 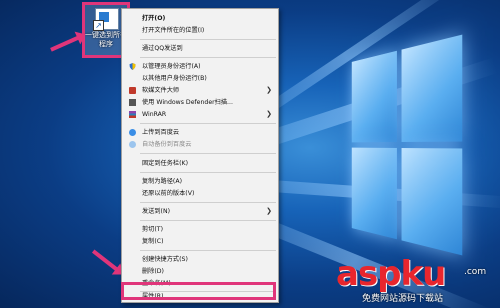 I want to click on menu-item-copy: 复制(C), so click(x=200, y=241).